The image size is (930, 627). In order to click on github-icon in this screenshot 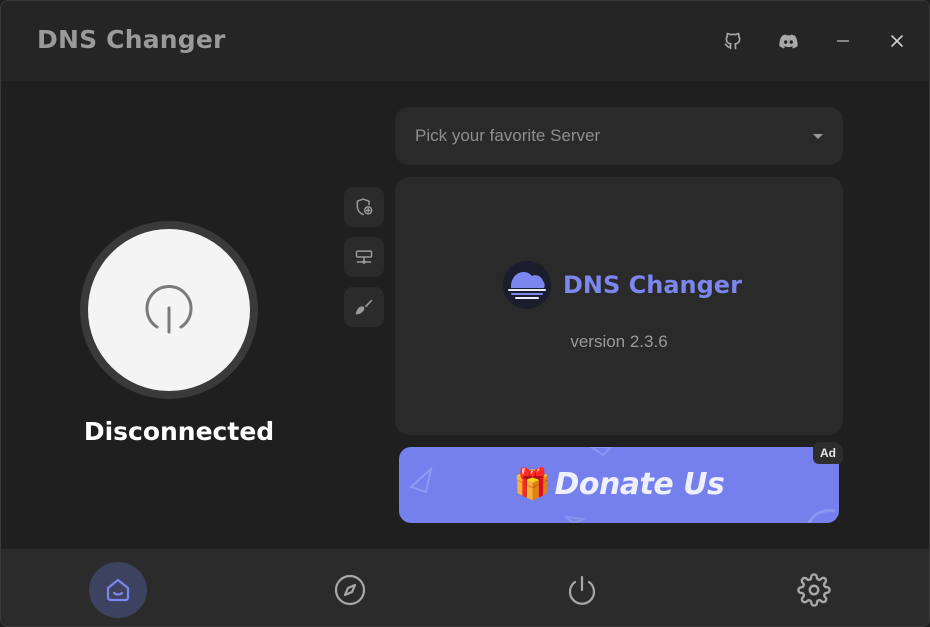, I will do `click(732, 41)`.